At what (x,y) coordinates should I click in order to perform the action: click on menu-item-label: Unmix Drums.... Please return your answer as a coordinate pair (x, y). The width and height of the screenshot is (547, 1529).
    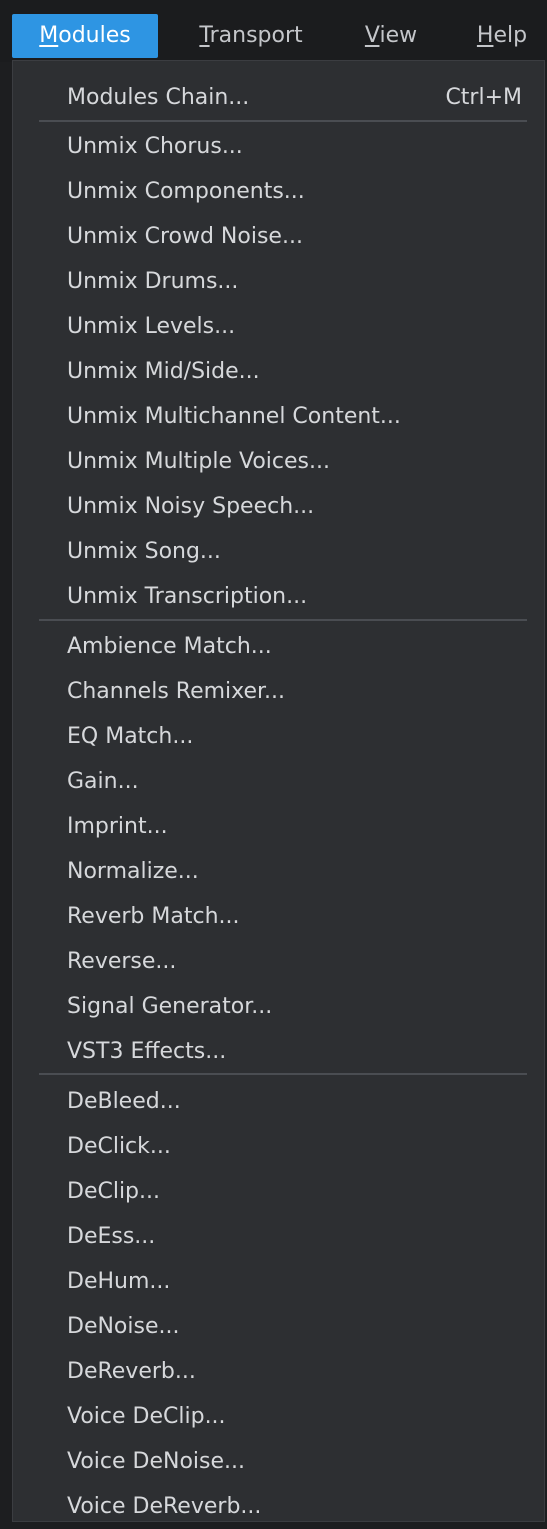
    Looking at the image, I should click on (153, 281).